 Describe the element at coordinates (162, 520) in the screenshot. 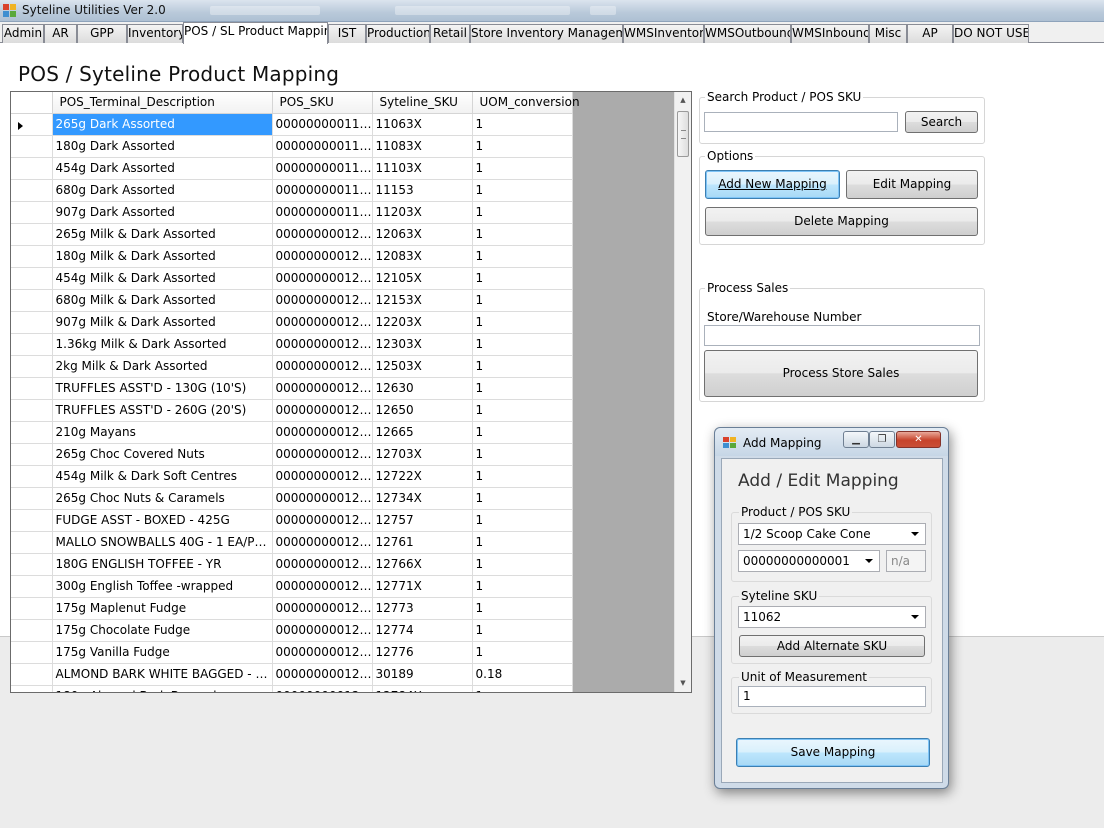

I see `cell-pos-terminal-description: FUDGE ASST - BOXED - 425G` at that location.